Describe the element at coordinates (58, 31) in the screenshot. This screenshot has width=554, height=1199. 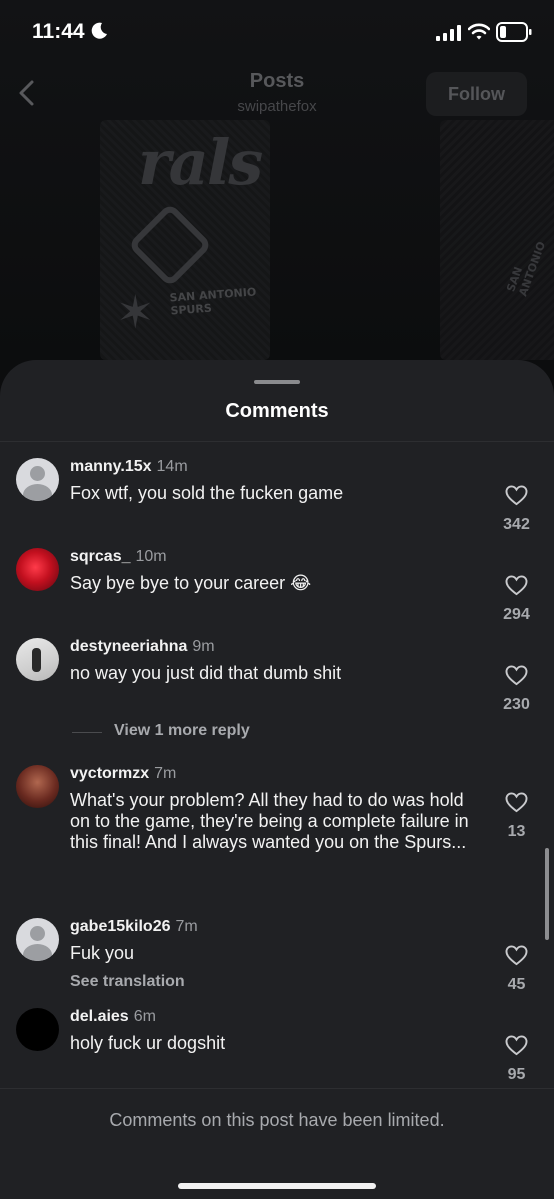
I see `status-time: 11:44` at that location.